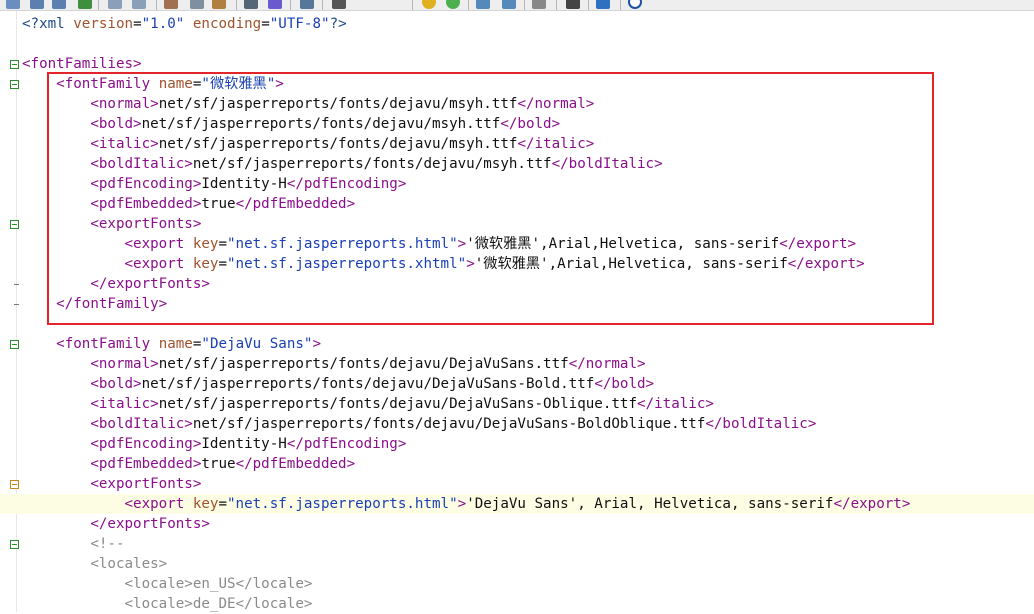  I want to click on xml-token-attr: name, so click(175, 344).